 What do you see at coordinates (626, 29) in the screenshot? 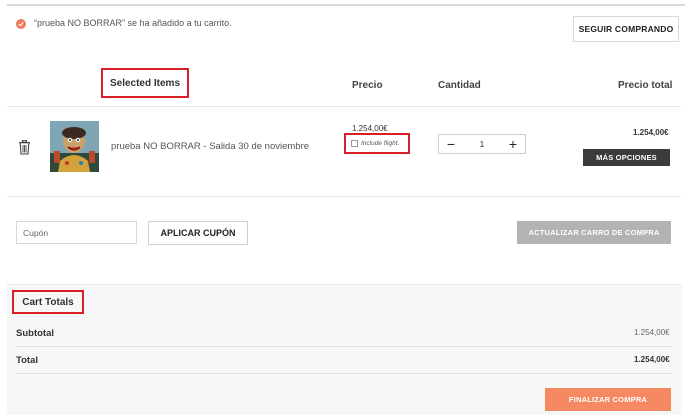
I see `continue-shopping-button: SEGUIR COMPRANDO` at bounding box center [626, 29].